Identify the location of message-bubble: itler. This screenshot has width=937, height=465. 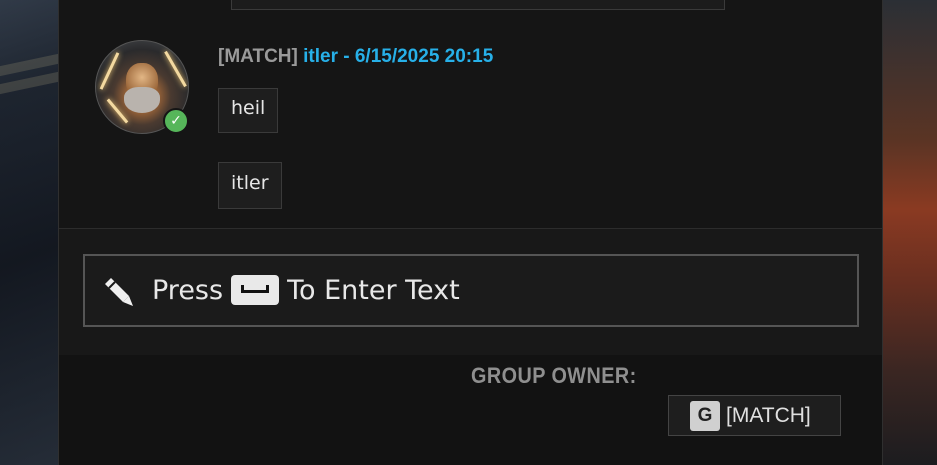
(250, 185).